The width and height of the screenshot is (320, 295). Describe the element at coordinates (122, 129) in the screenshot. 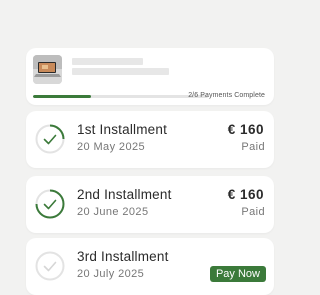

I see `installment-title: 1st Installment` at that location.